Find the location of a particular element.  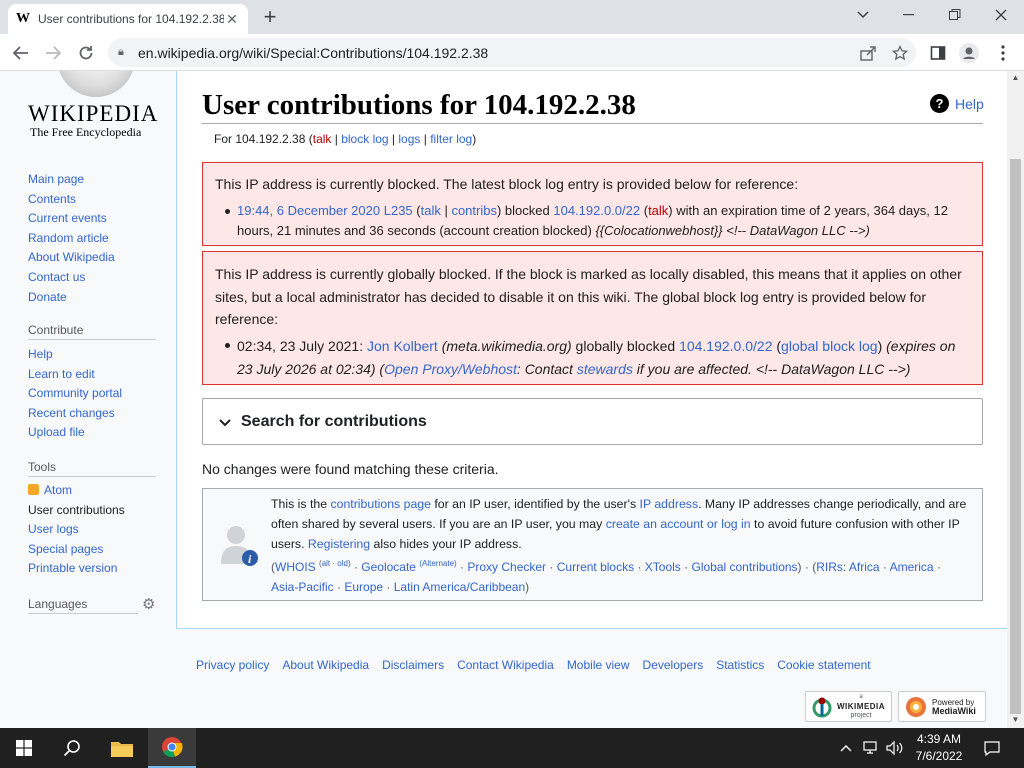

file-explorer-icon is located at coordinates (122, 748).